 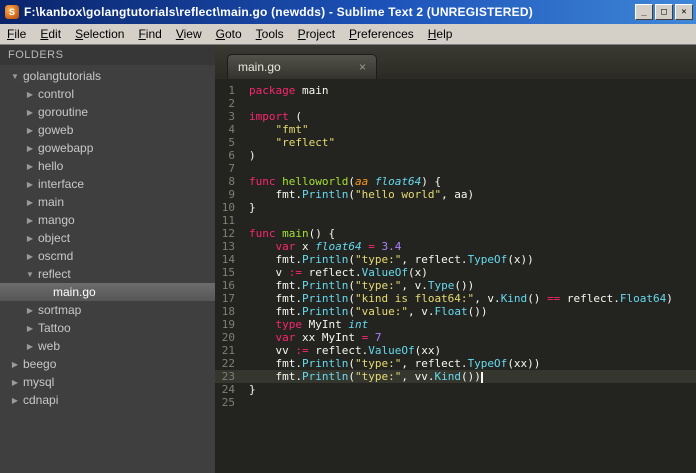 What do you see at coordinates (259, 67) in the screenshot?
I see `tab-label: main.go` at bounding box center [259, 67].